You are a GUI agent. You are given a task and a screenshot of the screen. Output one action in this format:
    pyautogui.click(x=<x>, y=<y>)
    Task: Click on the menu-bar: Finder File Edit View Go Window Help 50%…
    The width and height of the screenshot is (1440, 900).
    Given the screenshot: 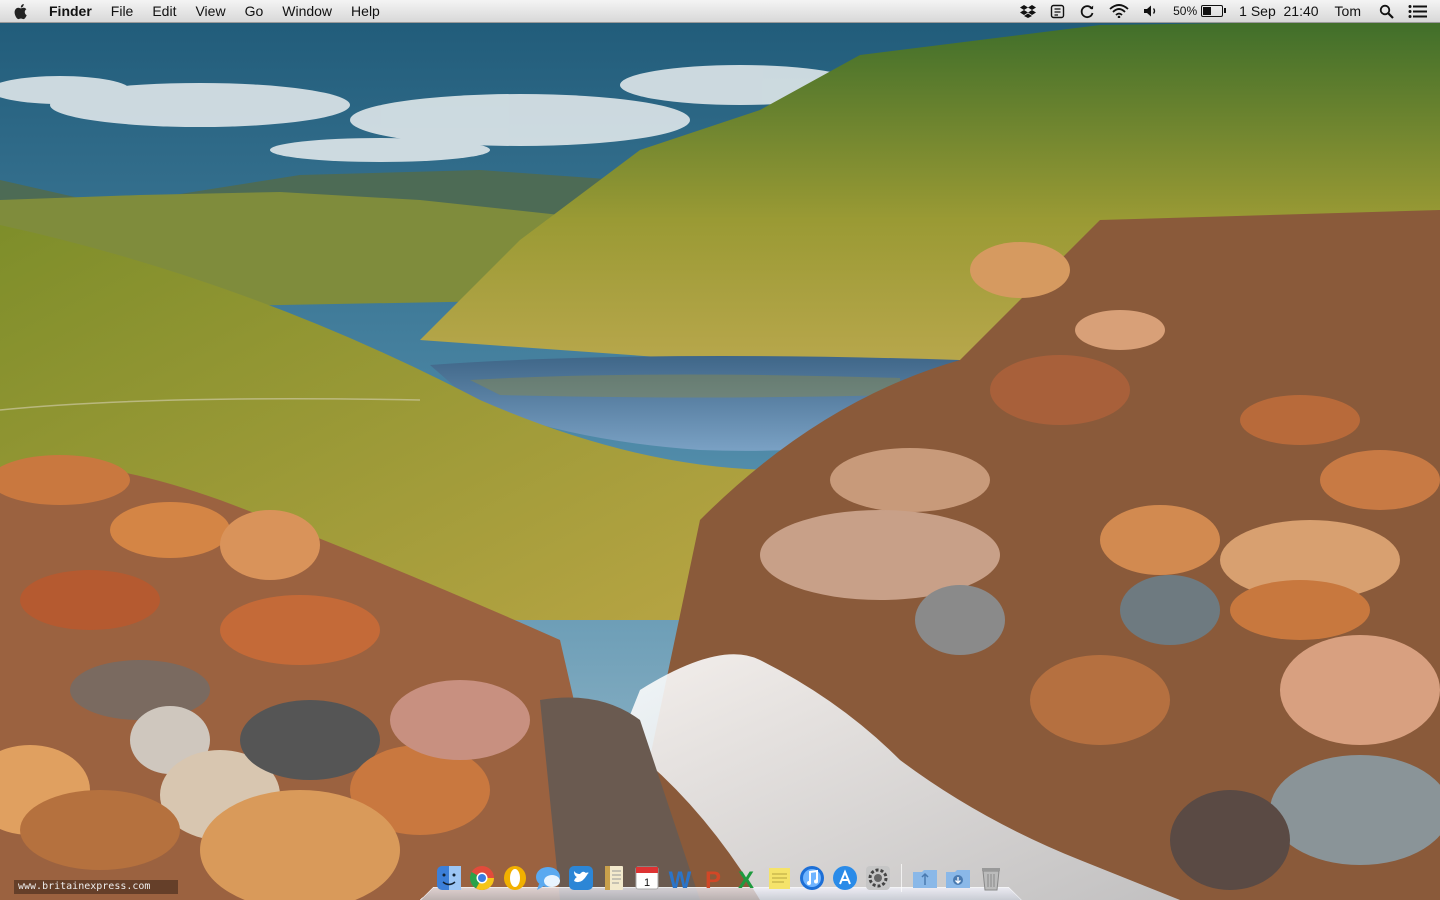 What is the action you would take?
    pyautogui.click(x=720, y=11)
    